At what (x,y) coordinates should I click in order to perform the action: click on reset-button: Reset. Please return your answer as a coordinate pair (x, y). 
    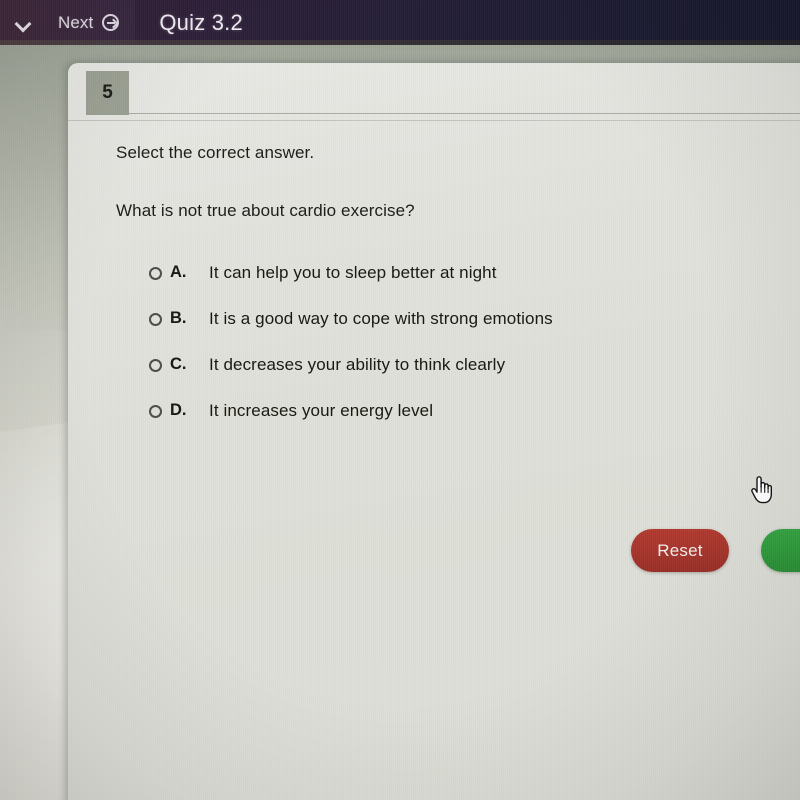
    Looking at the image, I should click on (680, 550).